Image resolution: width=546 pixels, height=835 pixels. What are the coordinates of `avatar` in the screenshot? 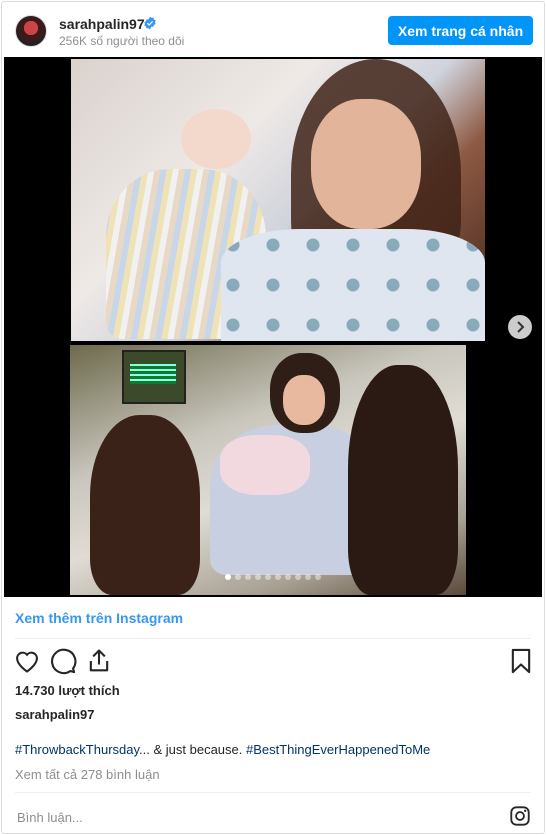 It's located at (31, 31).